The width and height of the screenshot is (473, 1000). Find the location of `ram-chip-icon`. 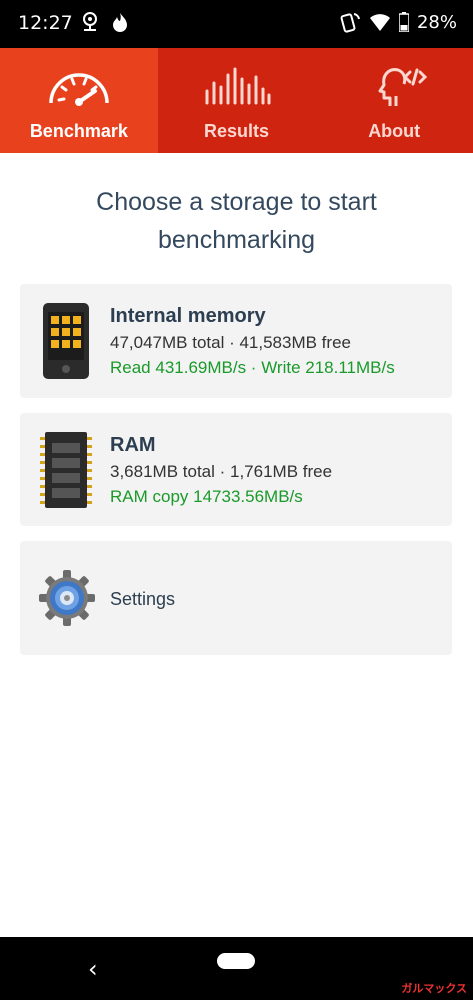

ram-chip-icon is located at coordinates (66, 470).